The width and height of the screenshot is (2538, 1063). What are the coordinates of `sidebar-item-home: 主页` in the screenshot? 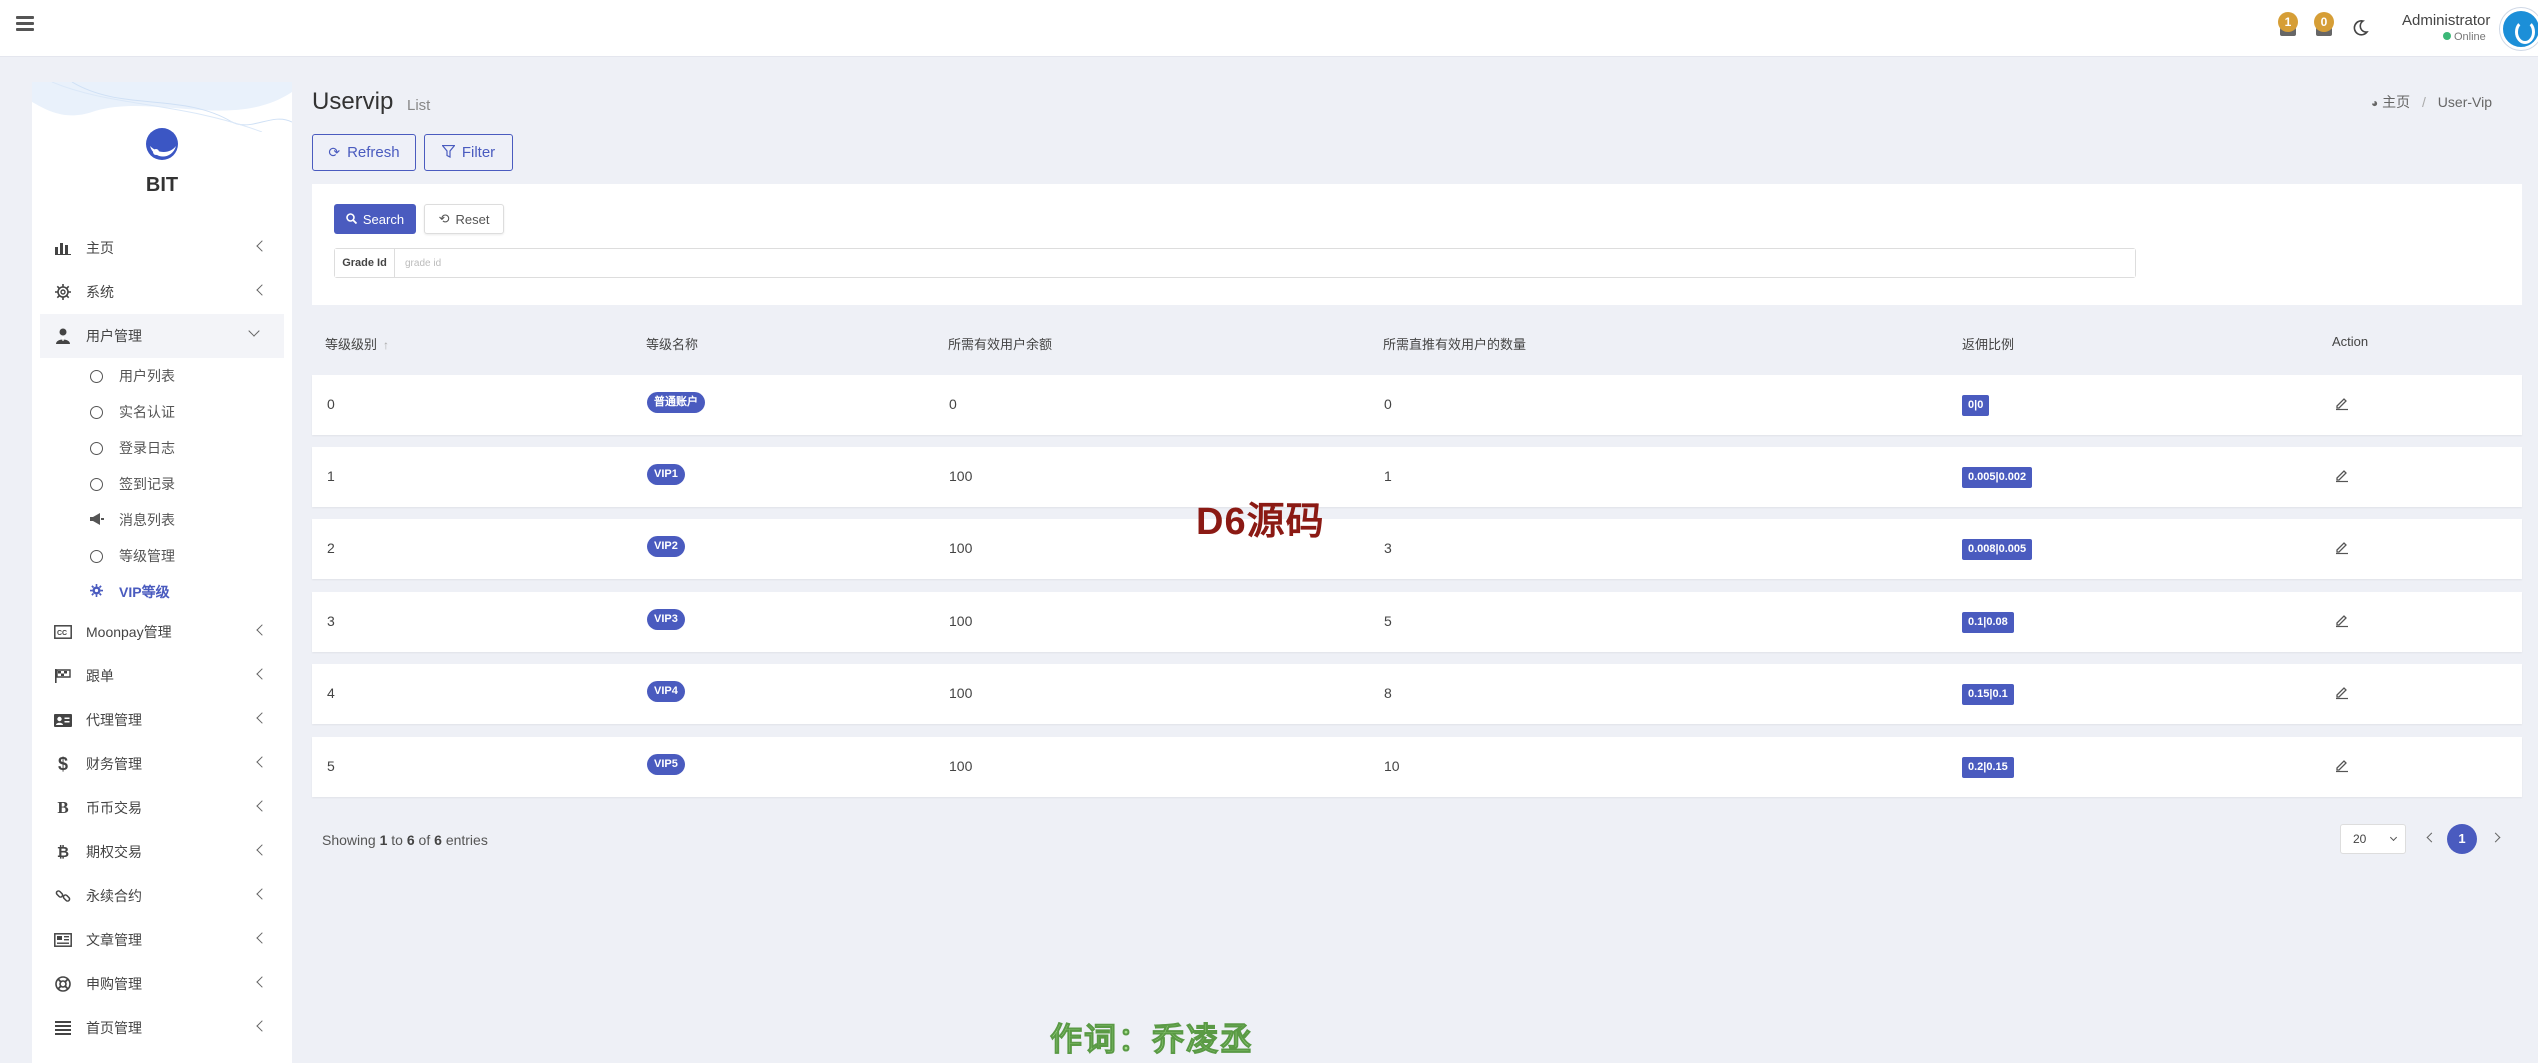 It's located at (162, 248).